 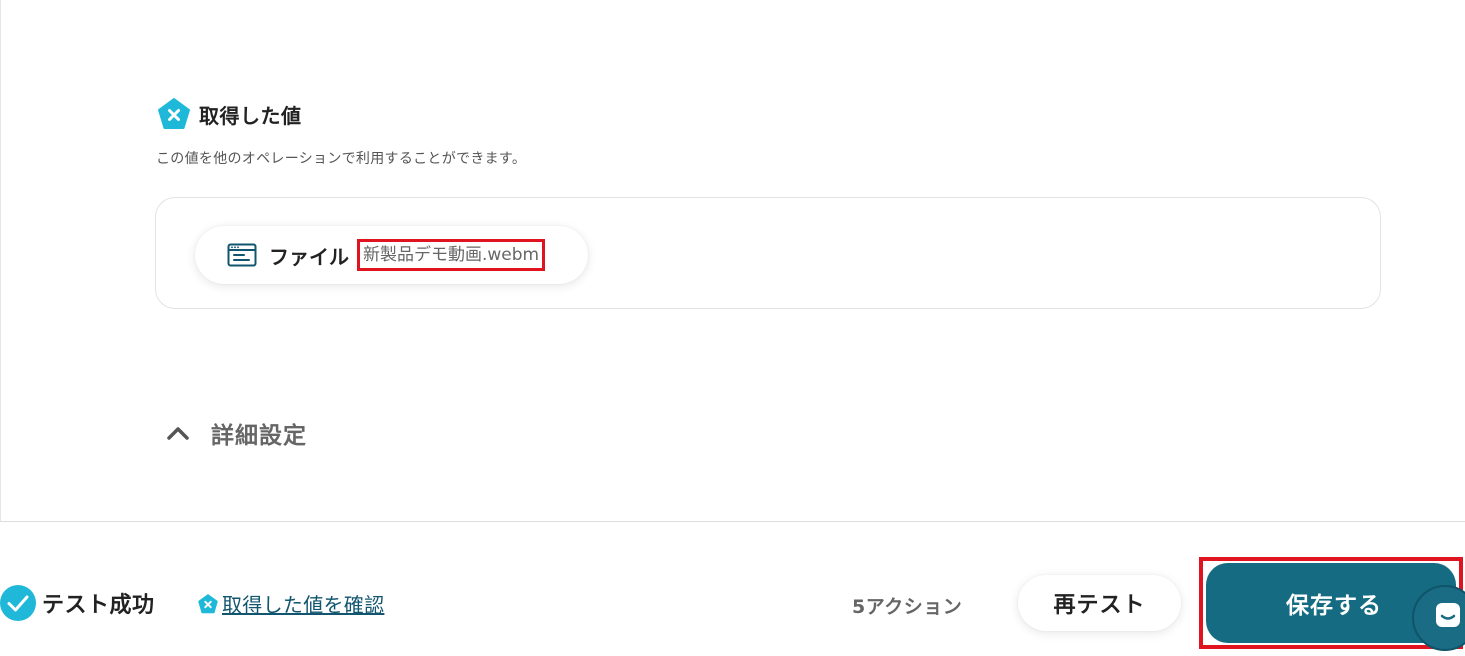 What do you see at coordinates (1099, 603) in the screenshot?
I see `retest-button: 再テスト` at bounding box center [1099, 603].